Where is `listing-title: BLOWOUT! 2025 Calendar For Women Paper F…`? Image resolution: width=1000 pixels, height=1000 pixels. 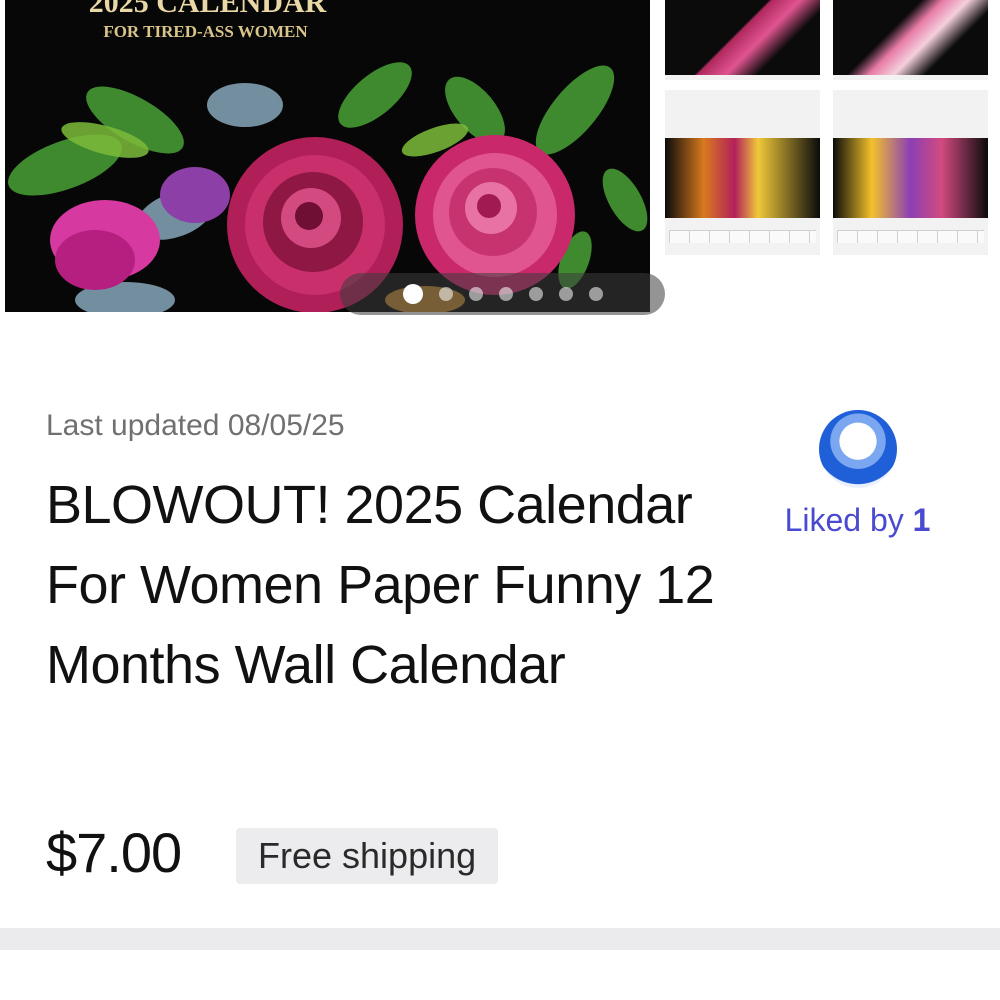
listing-title: BLOWOUT! 2025 Calendar For Women Paper F… is located at coordinates (380, 585).